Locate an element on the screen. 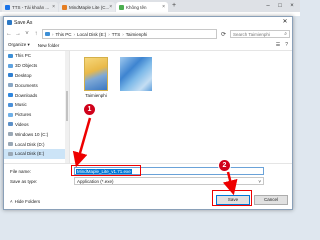  breadcrumb-tts: TTS is located at coordinates (116, 34).